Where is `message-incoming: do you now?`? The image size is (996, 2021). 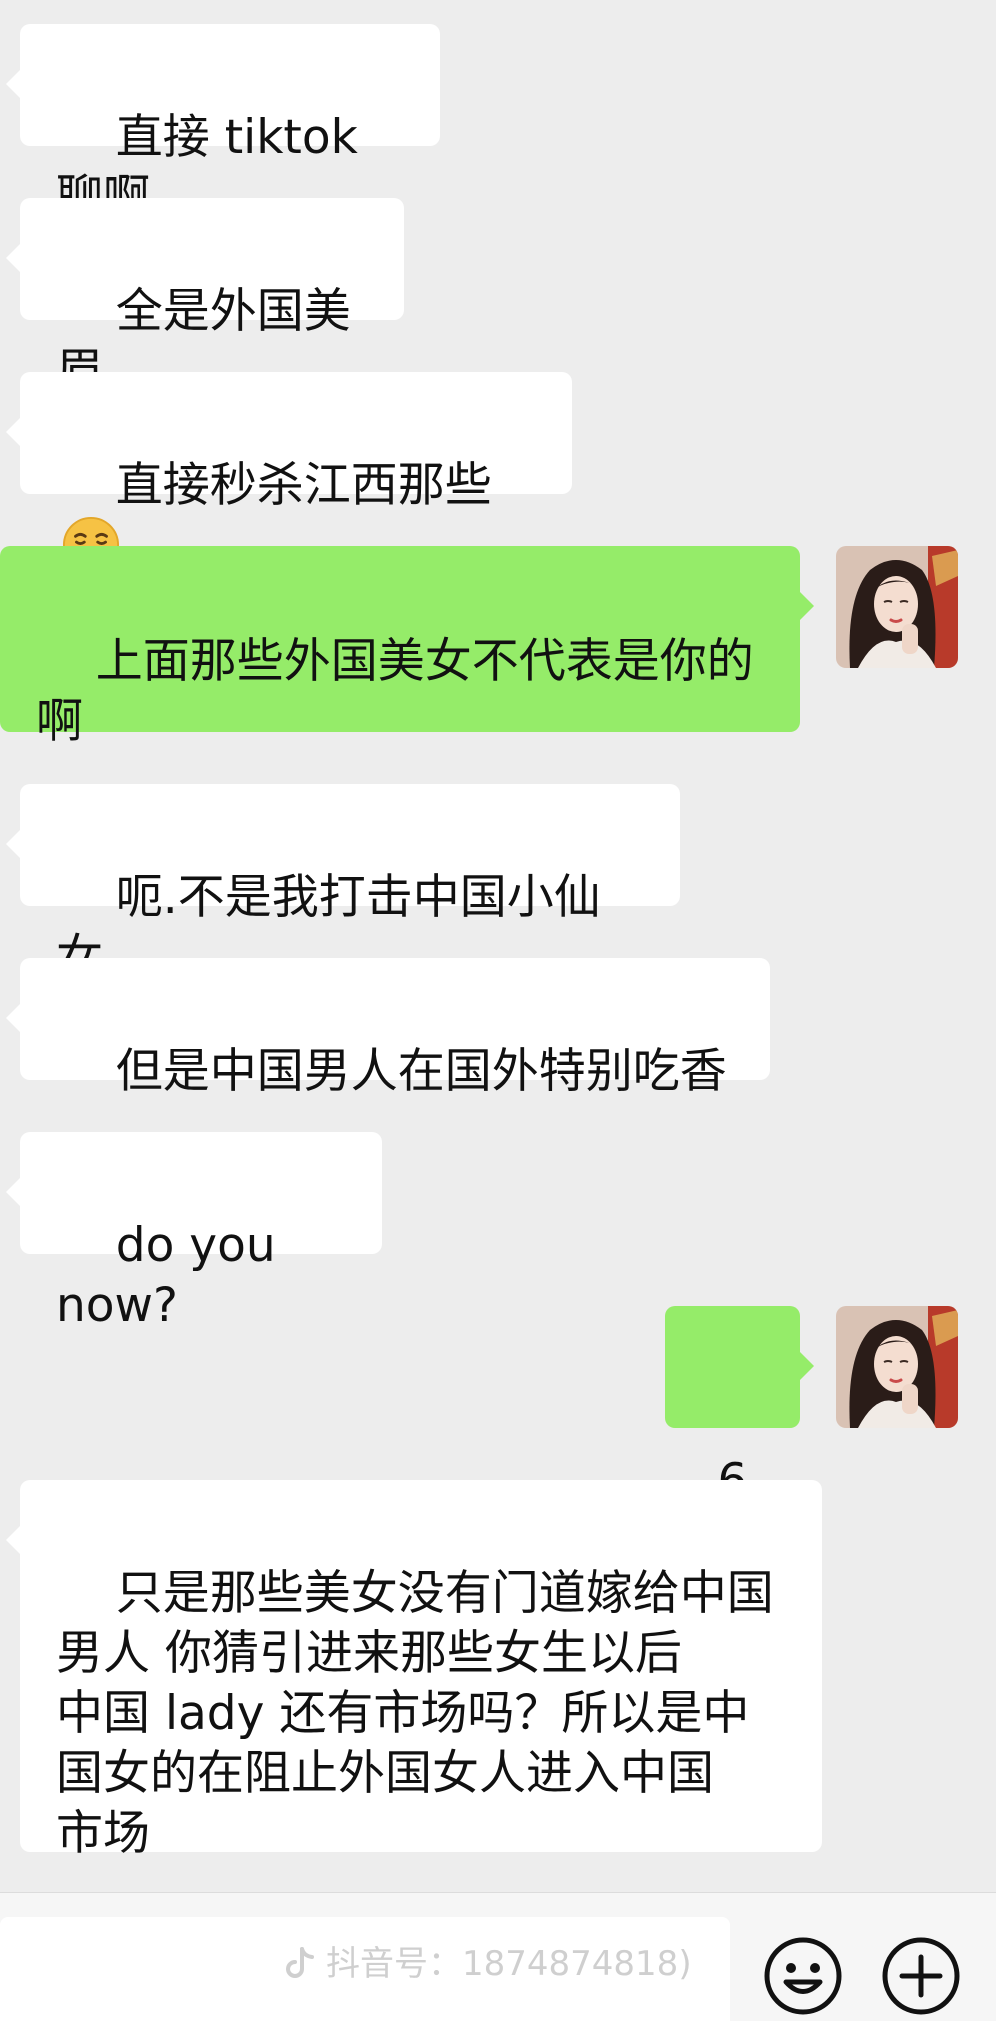
message-incoming: do you now? is located at coordinates (194, 1232).